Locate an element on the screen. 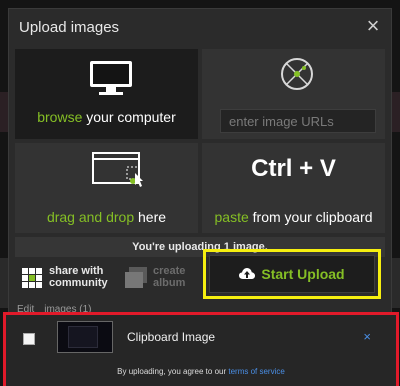 Image resolution: width=400 pixels, height=386 pixels. create-album-button: create album is located at coordinates (157, 278).